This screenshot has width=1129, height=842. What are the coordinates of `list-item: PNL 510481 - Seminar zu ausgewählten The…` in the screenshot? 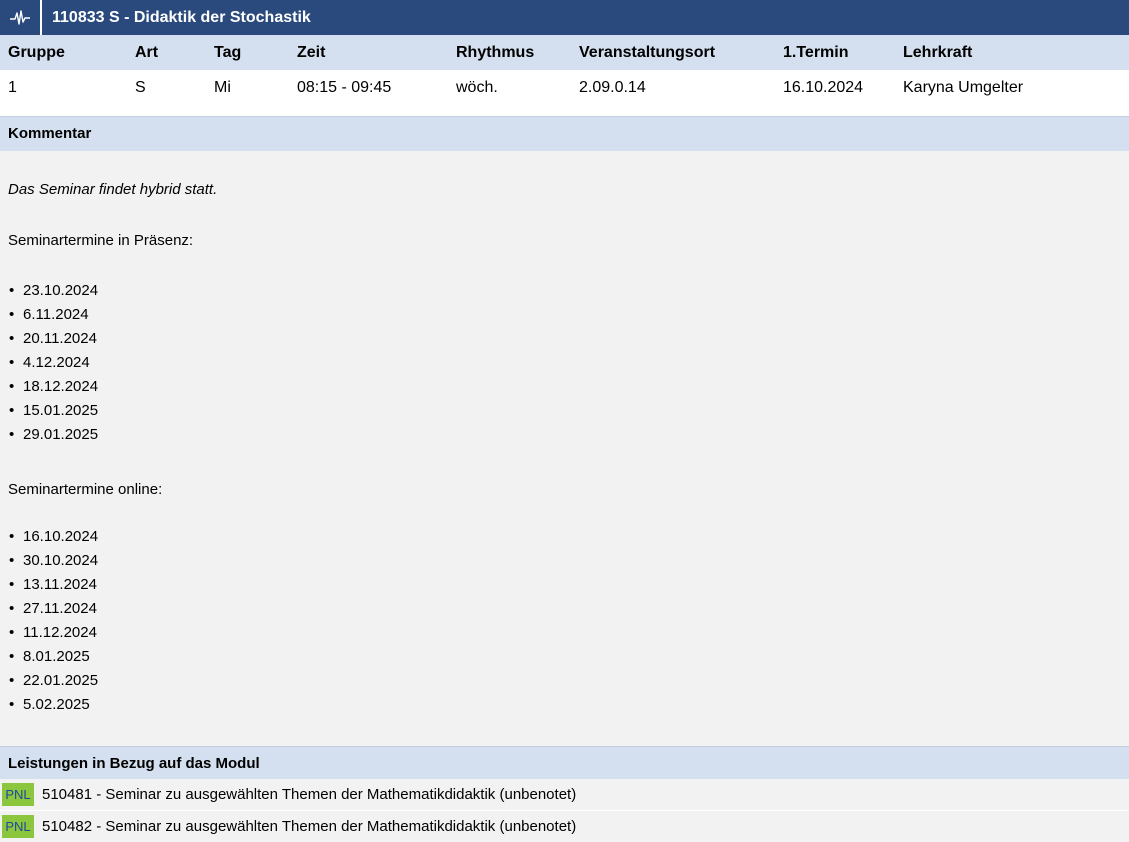 It's located at (564, 795).